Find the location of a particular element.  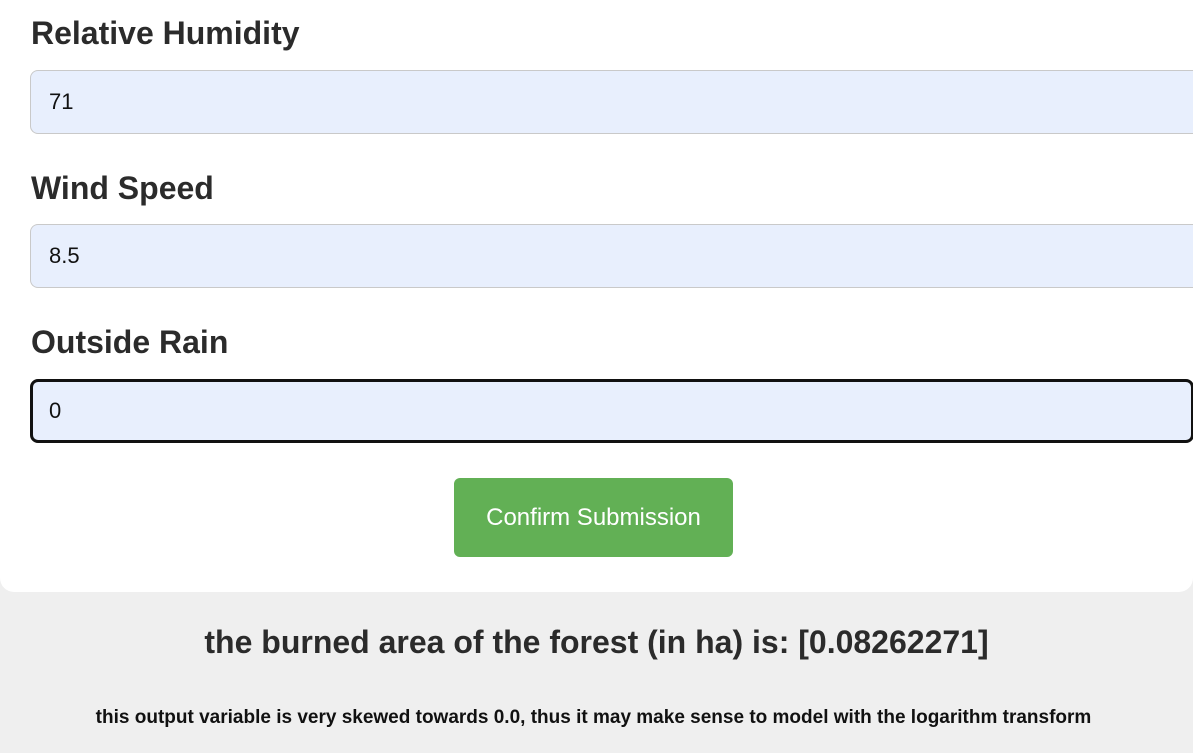

wind-speed-input is located at coordinates (611, 256).